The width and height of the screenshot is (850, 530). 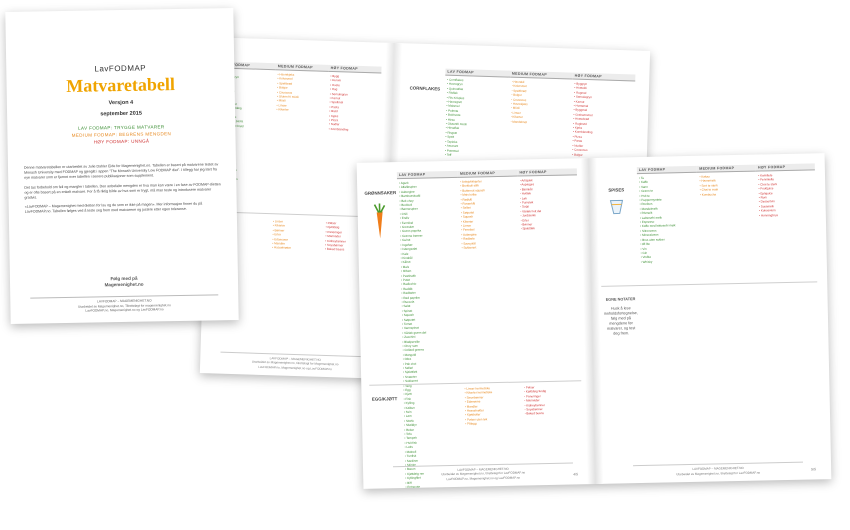 What do you see at coordinates (425, 88) in the screenshot?
I see `back-right-category-label: CORNFLAKES` at bounding box center [425, 88].